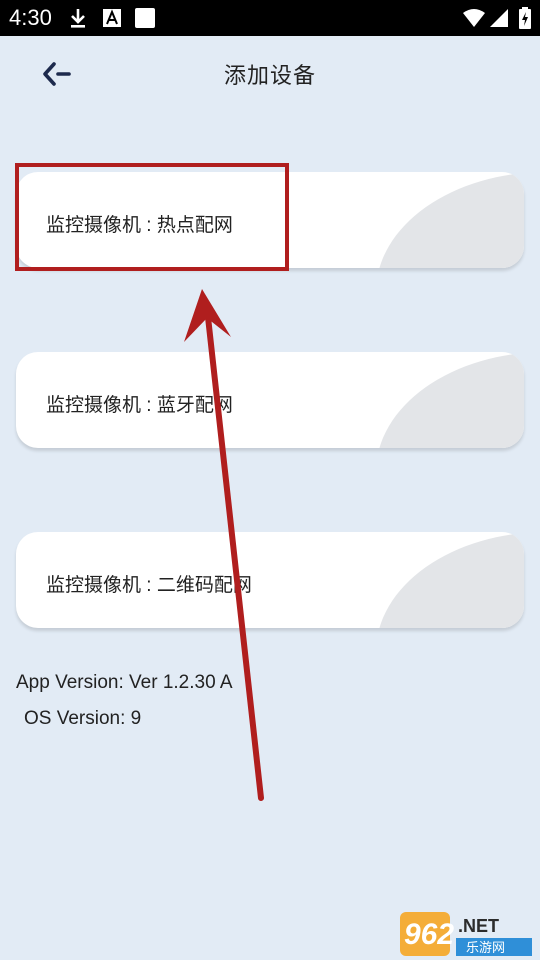  I want to click on watermark-logo: 962 .NET 乐游网, so click(466, 934).